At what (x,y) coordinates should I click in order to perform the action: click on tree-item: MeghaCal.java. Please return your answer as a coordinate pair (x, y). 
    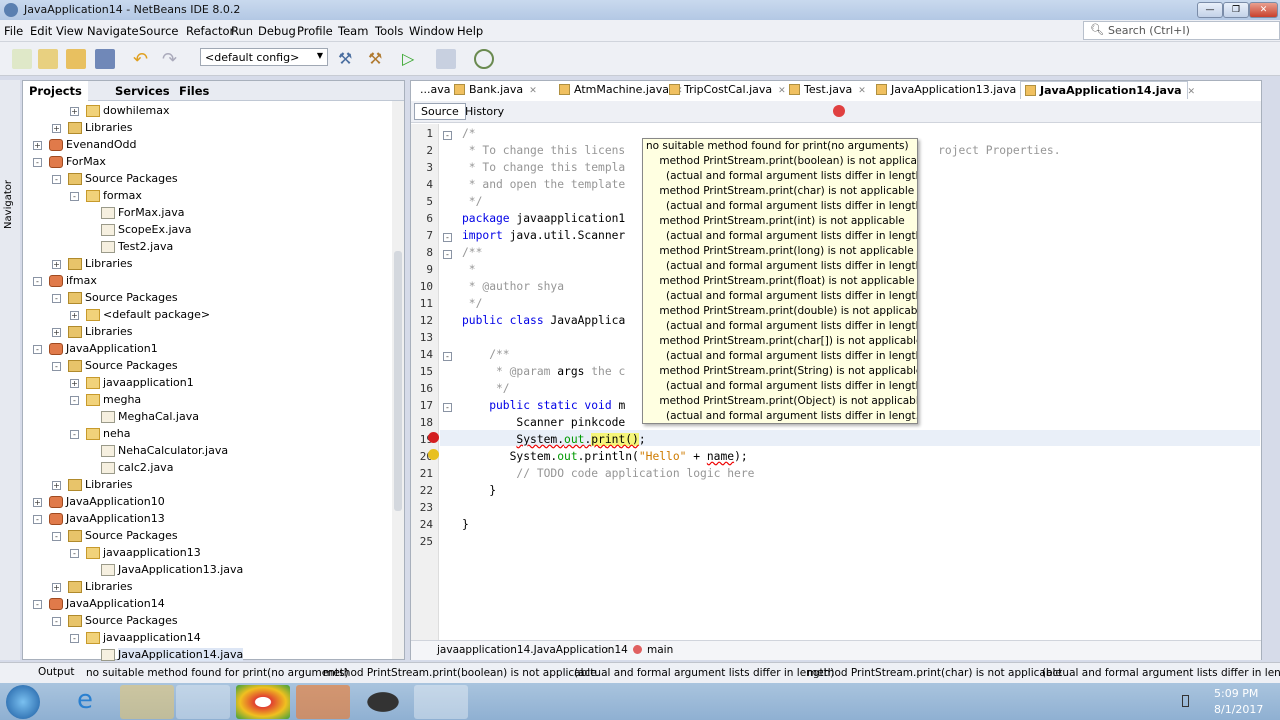
    Looking at the image, I should click on (208, 417).